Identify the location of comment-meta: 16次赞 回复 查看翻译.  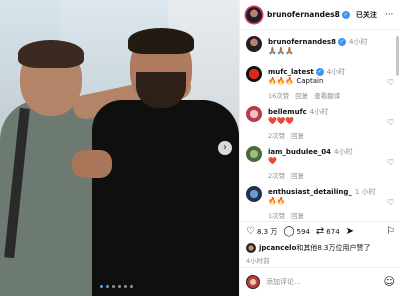
(307, 95).